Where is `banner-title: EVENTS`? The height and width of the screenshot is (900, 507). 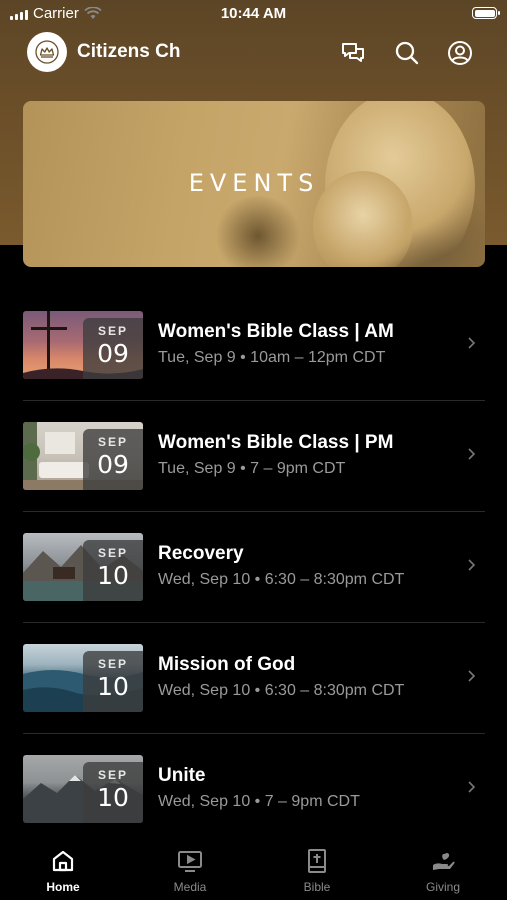
banner-title: EVENTS is located at coordinates (254, 183).